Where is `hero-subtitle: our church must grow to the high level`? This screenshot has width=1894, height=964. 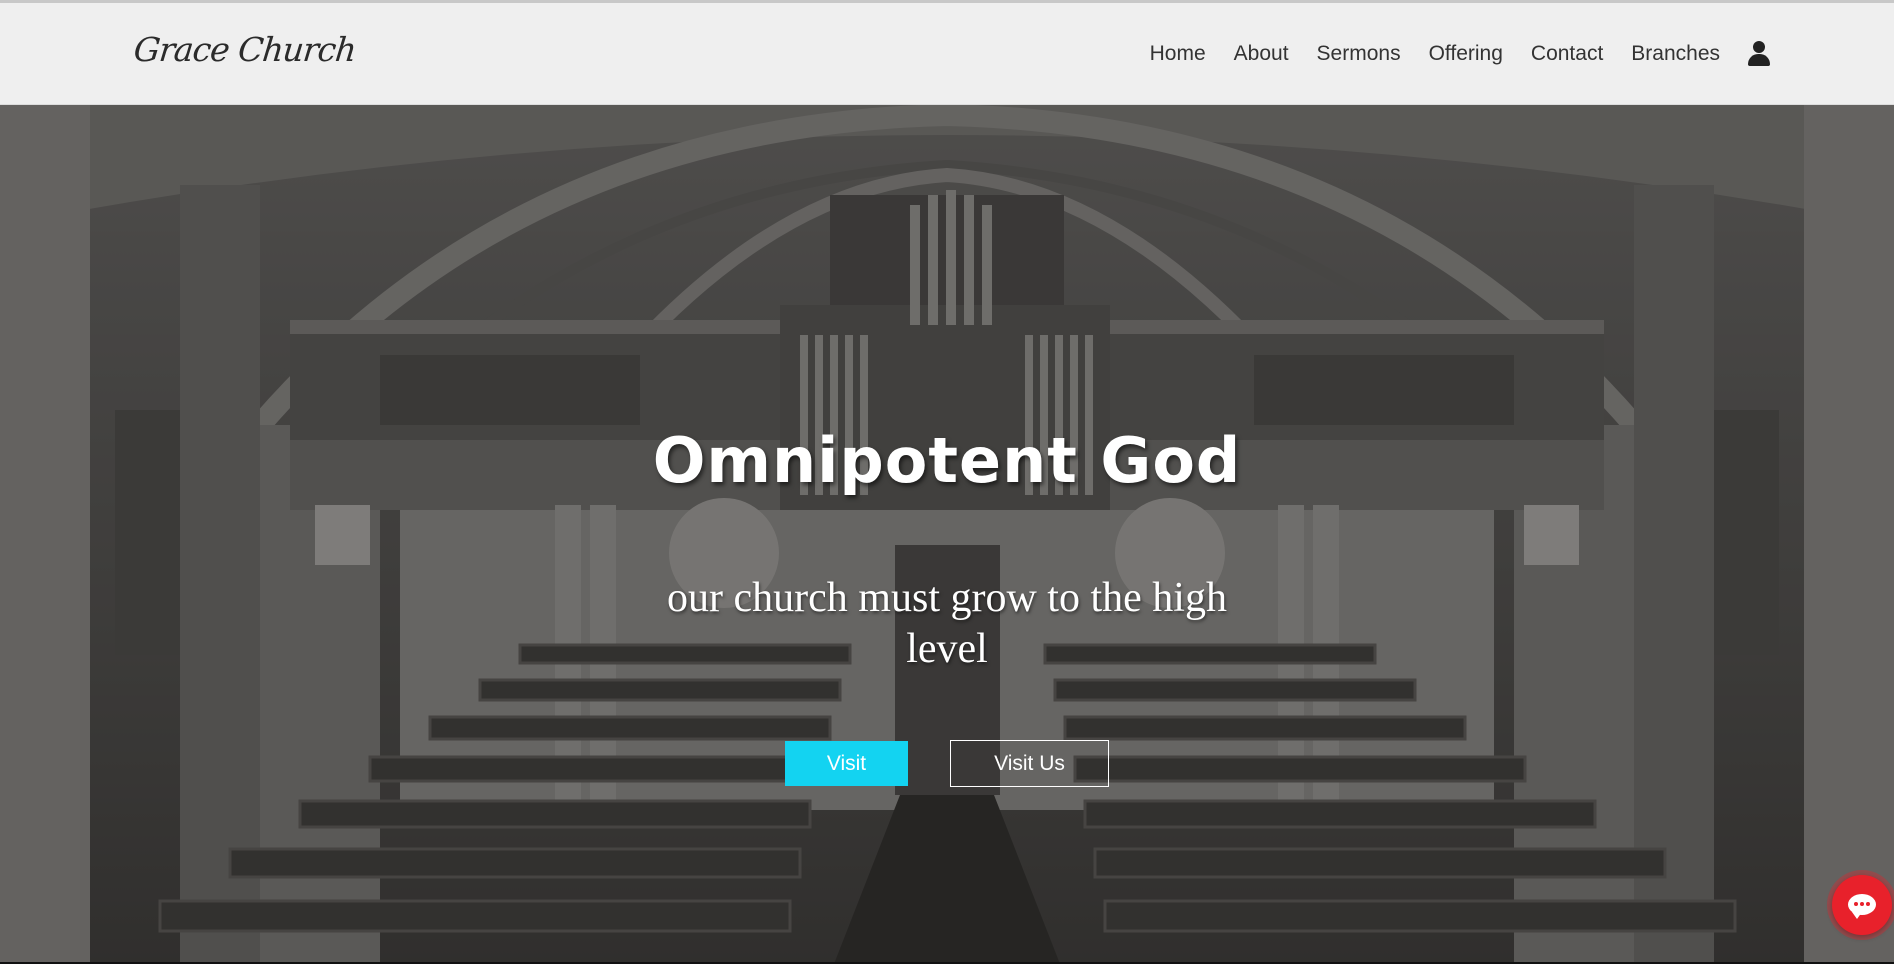
hero-subtitle: our church must grow to the high level is located at coordinates (947, 623).